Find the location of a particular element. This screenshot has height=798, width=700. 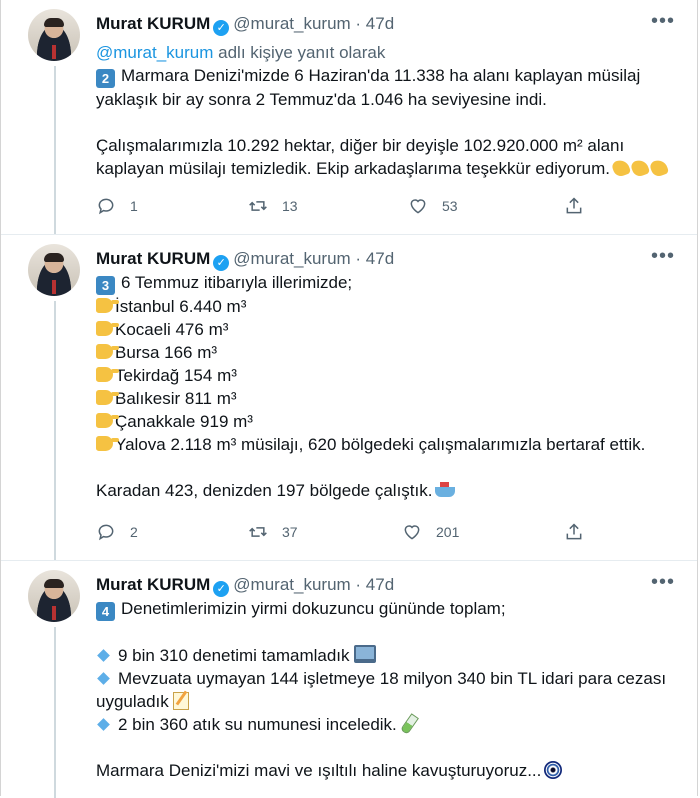

retweet-count: 37 is located at coordinates (290, 532).